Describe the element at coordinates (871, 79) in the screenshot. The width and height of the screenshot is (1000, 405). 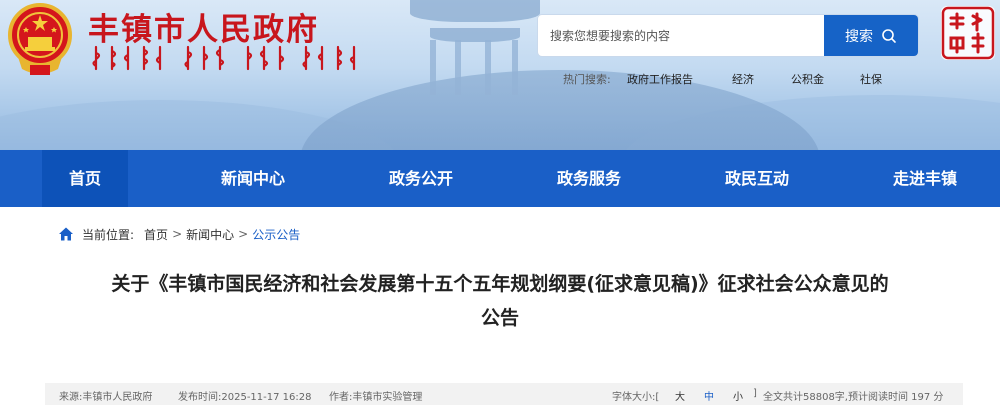
I see `hot-search-item: 社保` at that location.